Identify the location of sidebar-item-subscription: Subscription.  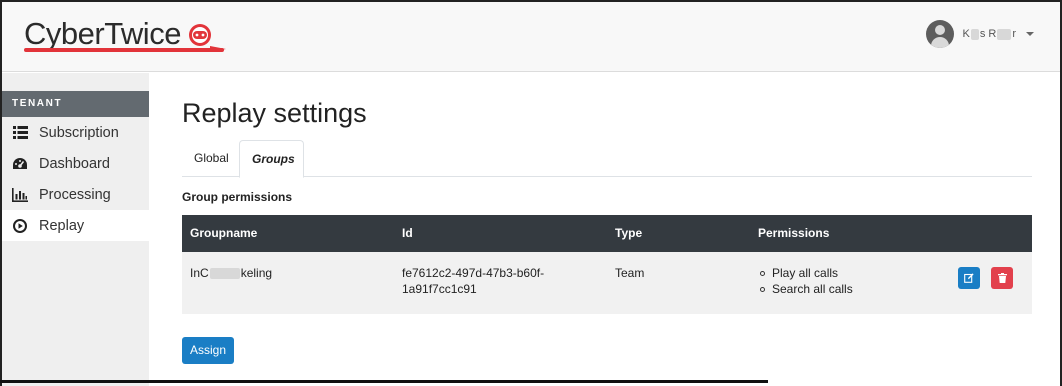
(75, 132).